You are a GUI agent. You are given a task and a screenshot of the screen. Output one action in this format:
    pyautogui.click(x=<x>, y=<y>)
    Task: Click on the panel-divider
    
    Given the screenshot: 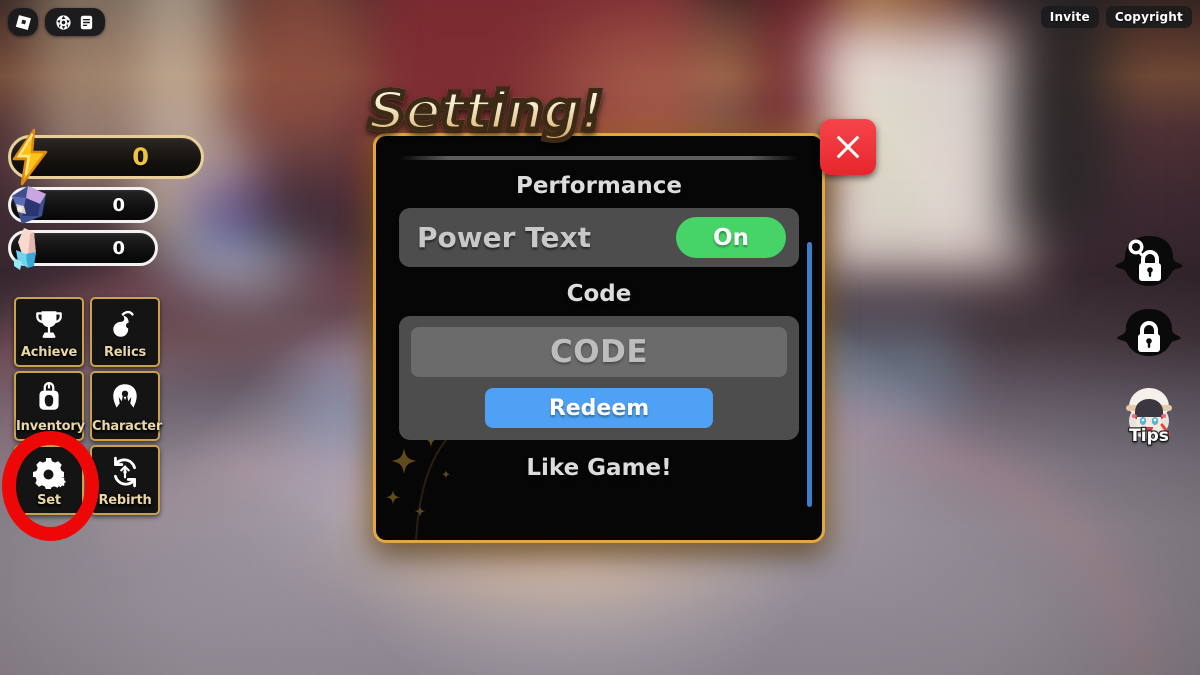 What is the action you would take?
    pyautogui.click(x=599, y=158)
    